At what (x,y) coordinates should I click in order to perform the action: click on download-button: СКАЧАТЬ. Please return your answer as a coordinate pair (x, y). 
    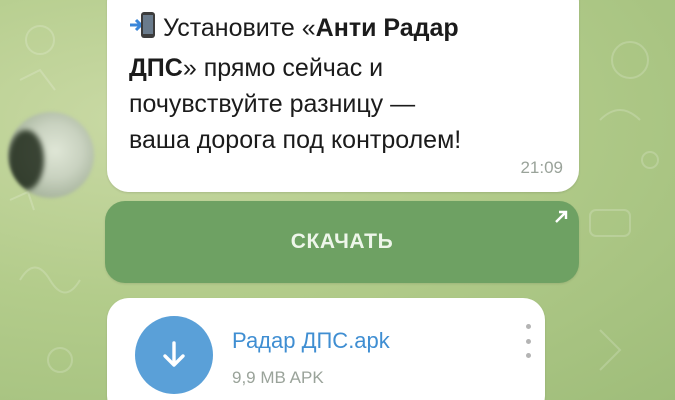
    Looking at the image, I should click on (342, 242).